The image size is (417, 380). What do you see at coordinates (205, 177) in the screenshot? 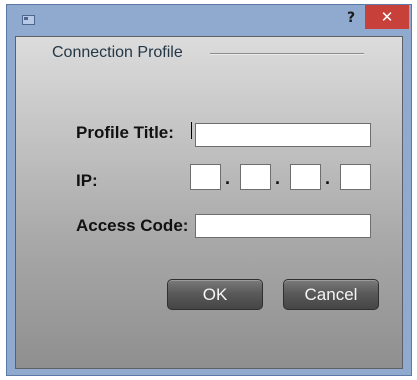
I see `ip-octet-1-input` at bounding box center [205, 177].